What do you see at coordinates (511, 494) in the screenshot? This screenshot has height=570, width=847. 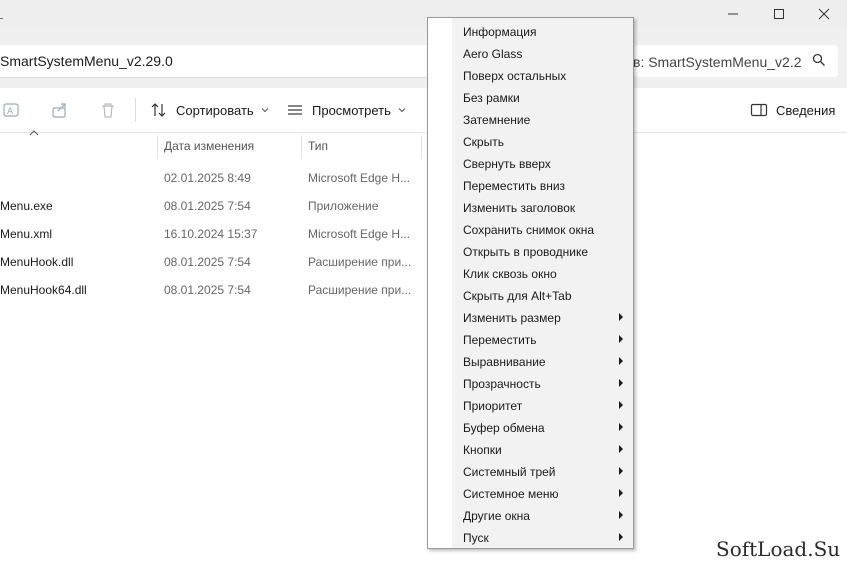 I see `menu-item-label: Системное меню` at bounding box center [511, 494].